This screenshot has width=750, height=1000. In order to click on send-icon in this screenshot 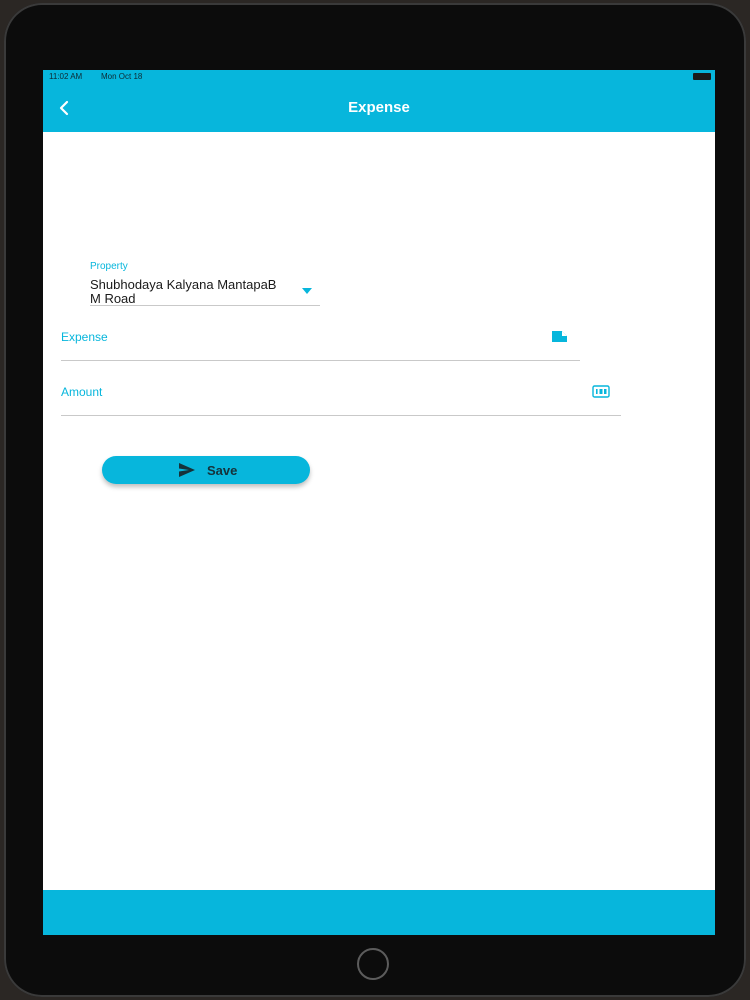, I will do `click(187, 470)`.